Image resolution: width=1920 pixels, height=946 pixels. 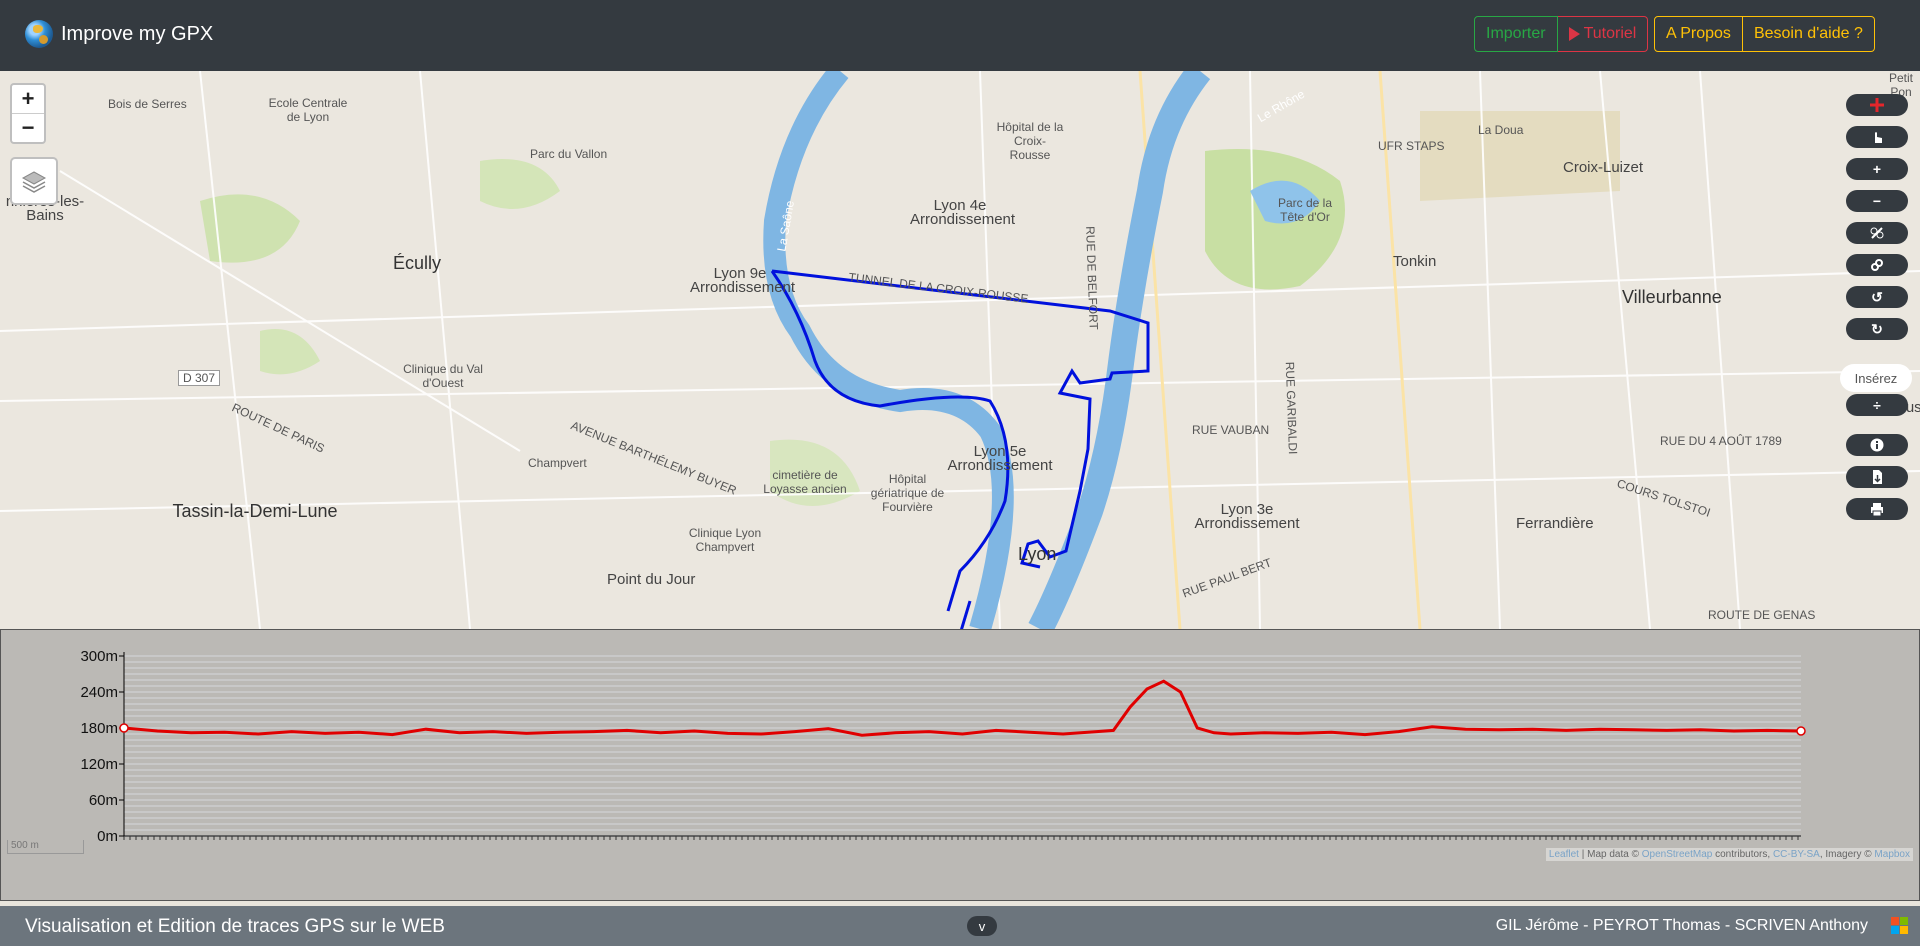 I want to click on undo-button: ↺, so click(x=1877, y=297).